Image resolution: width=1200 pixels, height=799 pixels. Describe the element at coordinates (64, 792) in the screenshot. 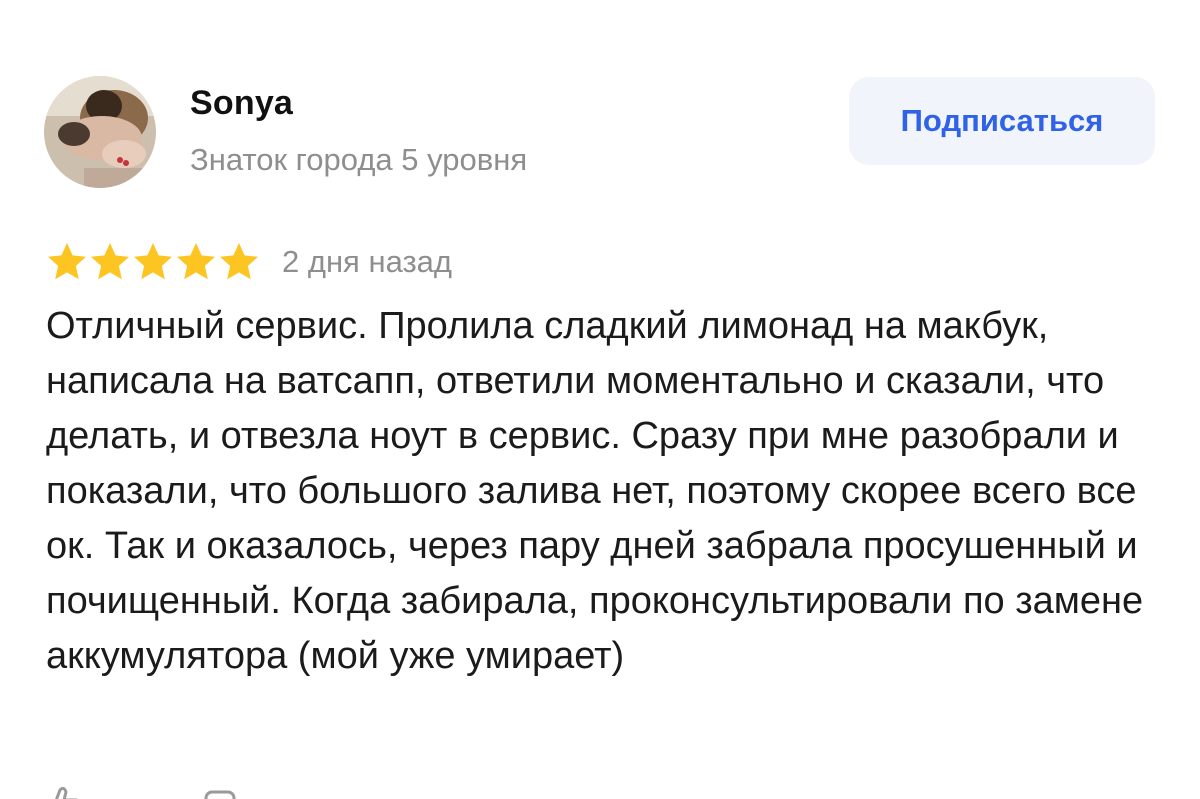

I see `like-icon` at that location.